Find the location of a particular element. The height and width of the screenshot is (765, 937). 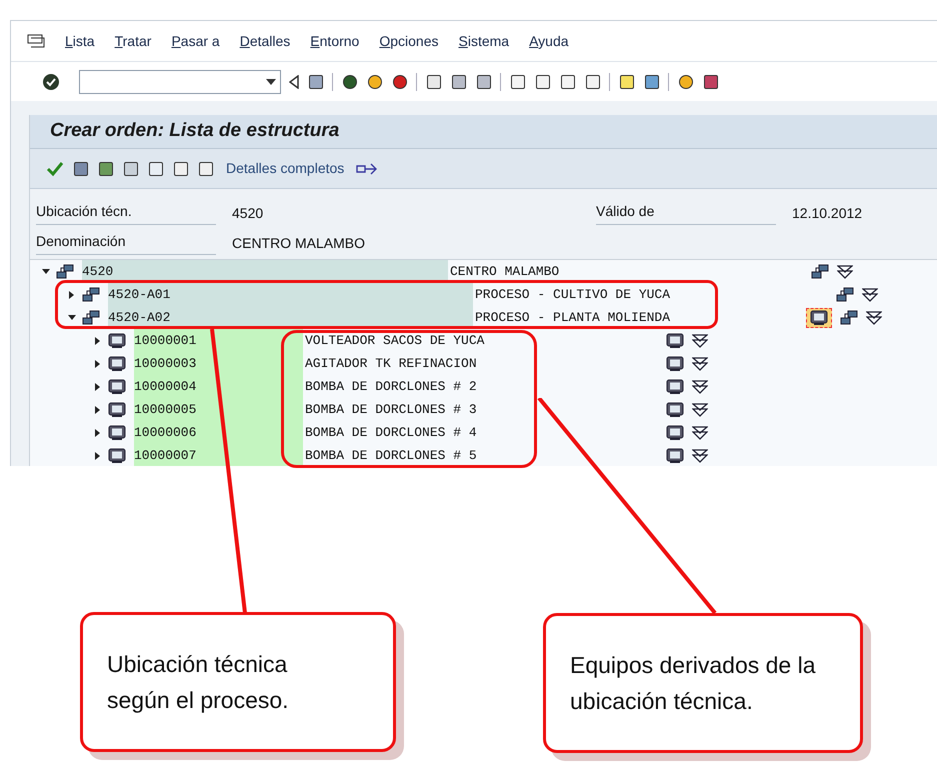

menu-item: Detalles is located at coordinates (265, 41).